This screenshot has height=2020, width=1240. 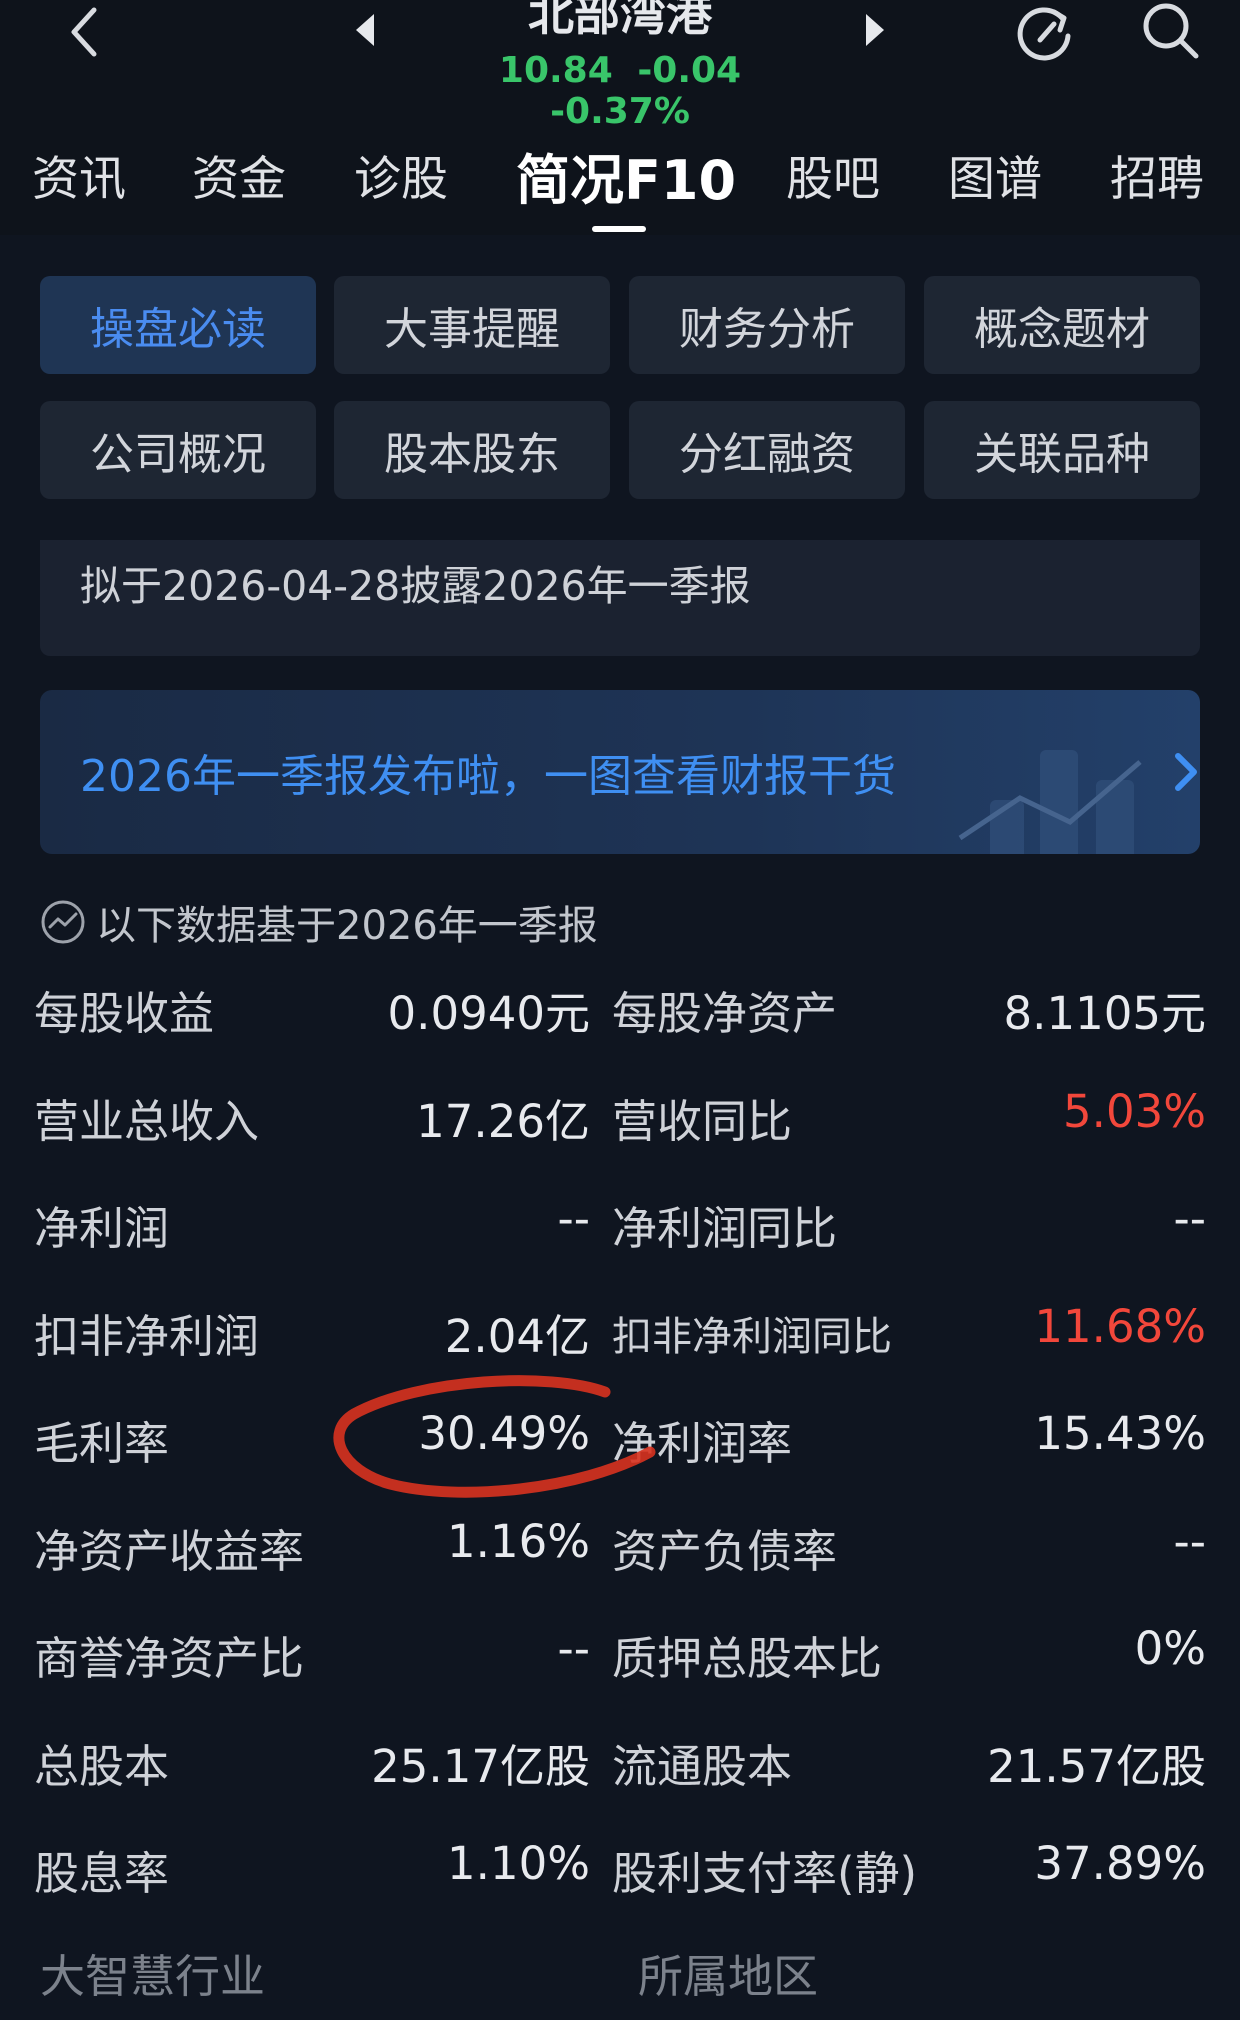 I want to click on metric-label: 净资产收益率, so click(x=169, y=1551).